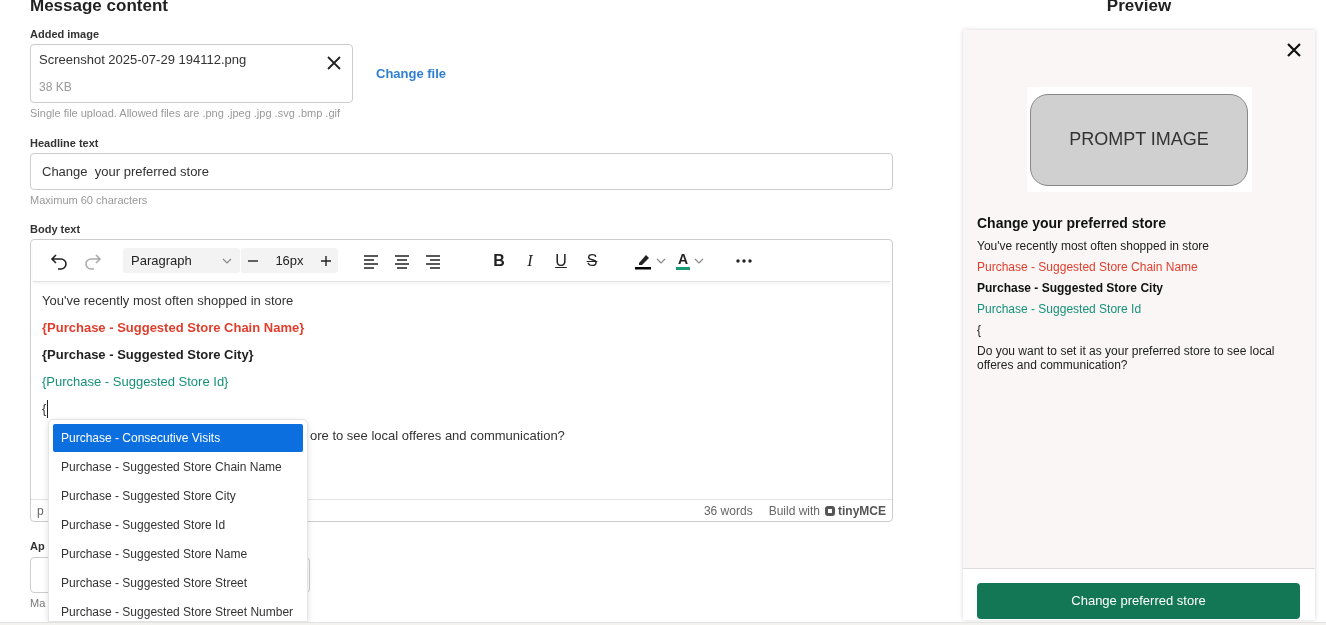  What do you see at coordinates (1060, 309) in the screenshot?
I see `preview-text-line: Purchase - Suggested Store Id` at bounding box center [1060, 309].